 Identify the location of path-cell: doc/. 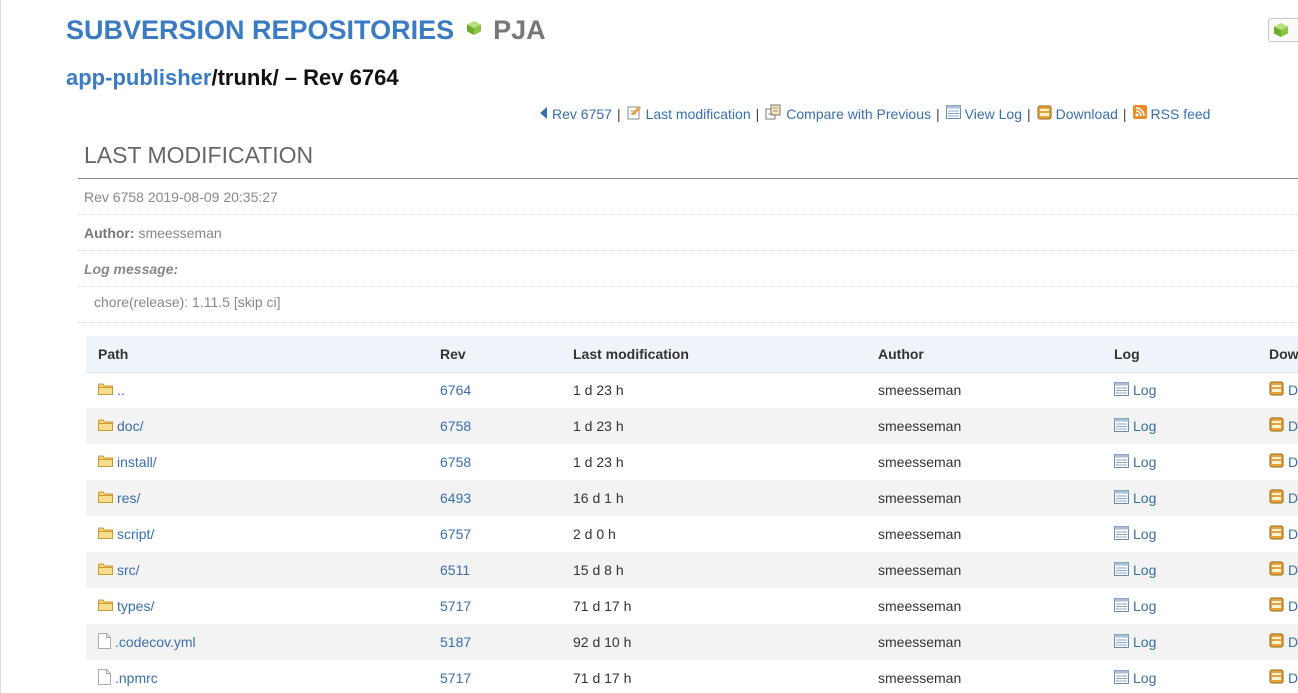
(257, 426).